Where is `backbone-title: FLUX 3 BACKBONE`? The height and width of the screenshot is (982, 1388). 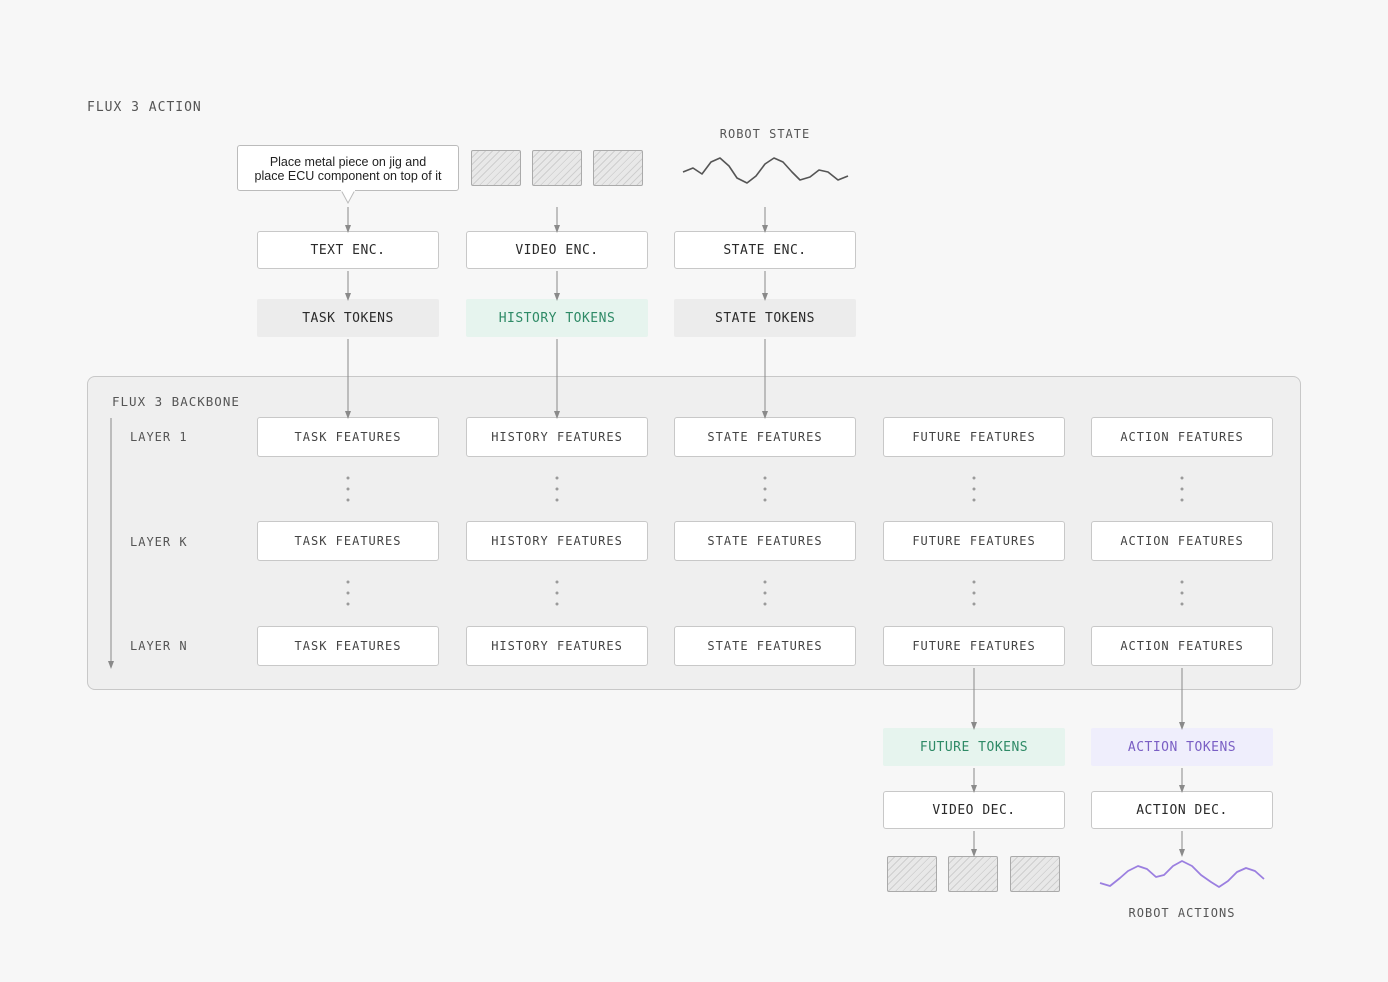
backbone-title: FLUX 3 BACKBONE is located at coordinates (176, 401).